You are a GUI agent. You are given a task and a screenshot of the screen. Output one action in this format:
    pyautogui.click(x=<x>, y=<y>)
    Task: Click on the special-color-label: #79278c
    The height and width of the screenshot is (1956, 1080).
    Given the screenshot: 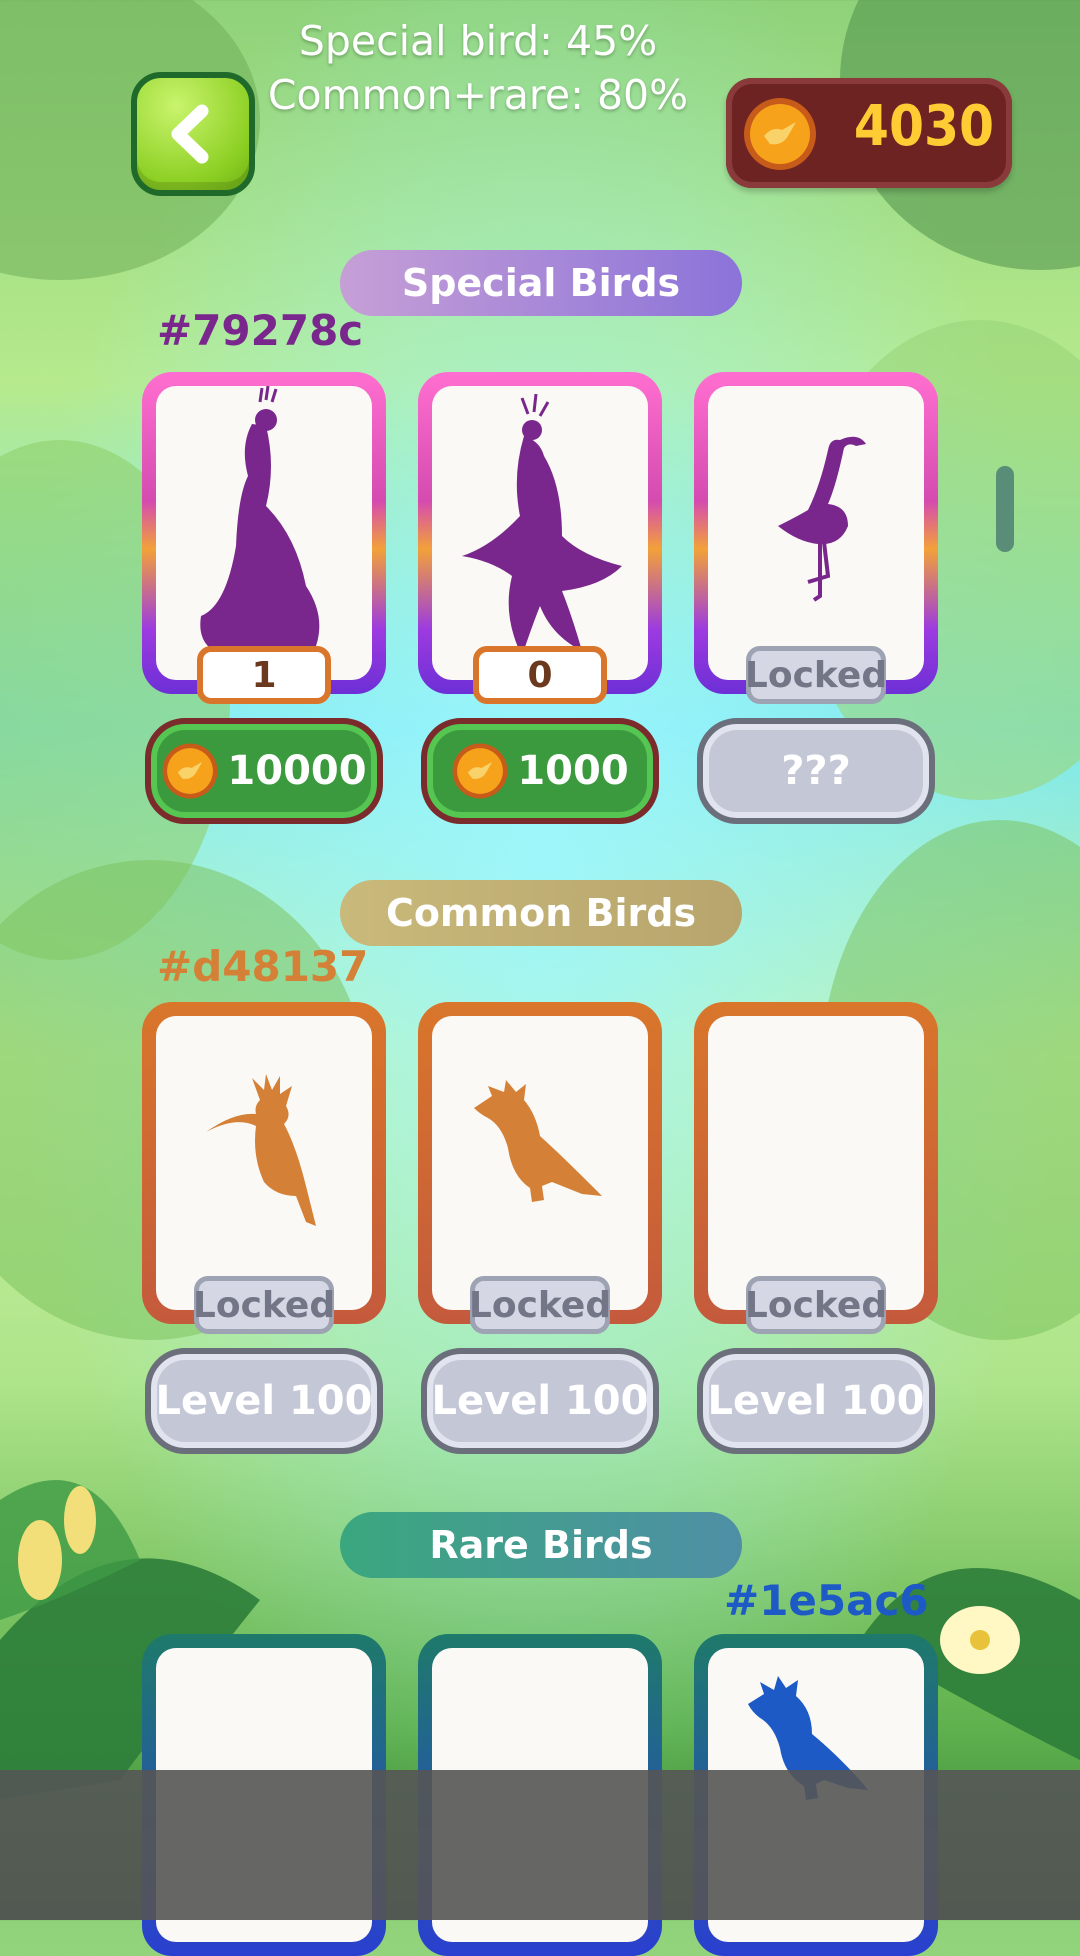 What is the action you would take?
    pyautogui.click(x=260, y=330)
    